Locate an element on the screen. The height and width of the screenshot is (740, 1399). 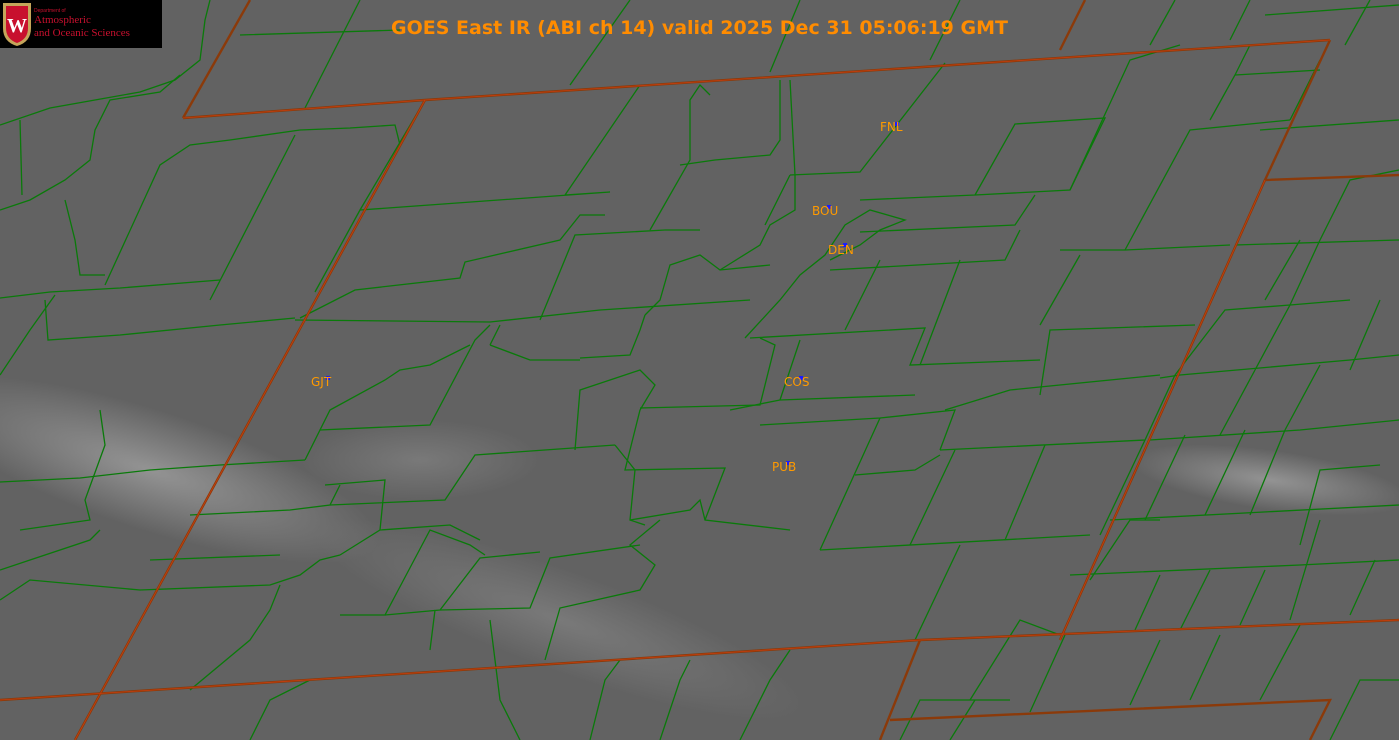
station-label-bou: BOU is located at coordinates (825, 211).